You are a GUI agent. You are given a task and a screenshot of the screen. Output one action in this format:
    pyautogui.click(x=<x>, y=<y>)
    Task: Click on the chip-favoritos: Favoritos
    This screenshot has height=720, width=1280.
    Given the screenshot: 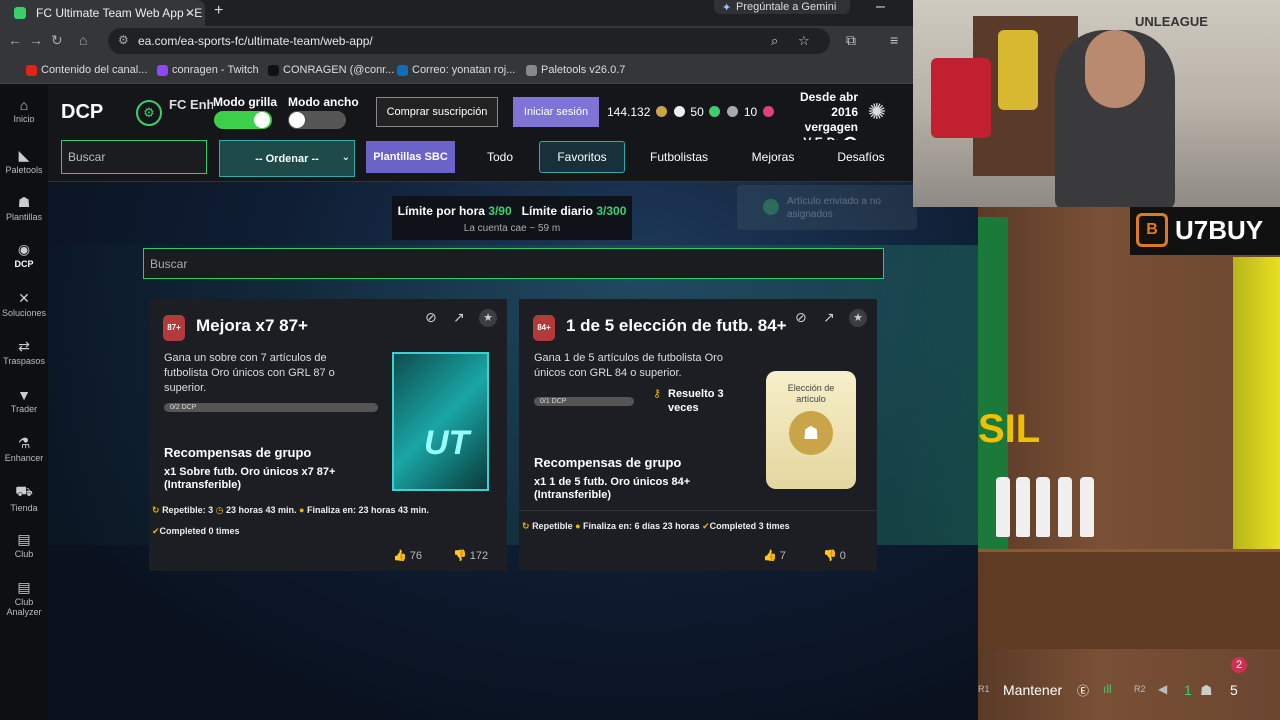 What is the action you would take?
    pyautogui.click(x=582, y=157)
    